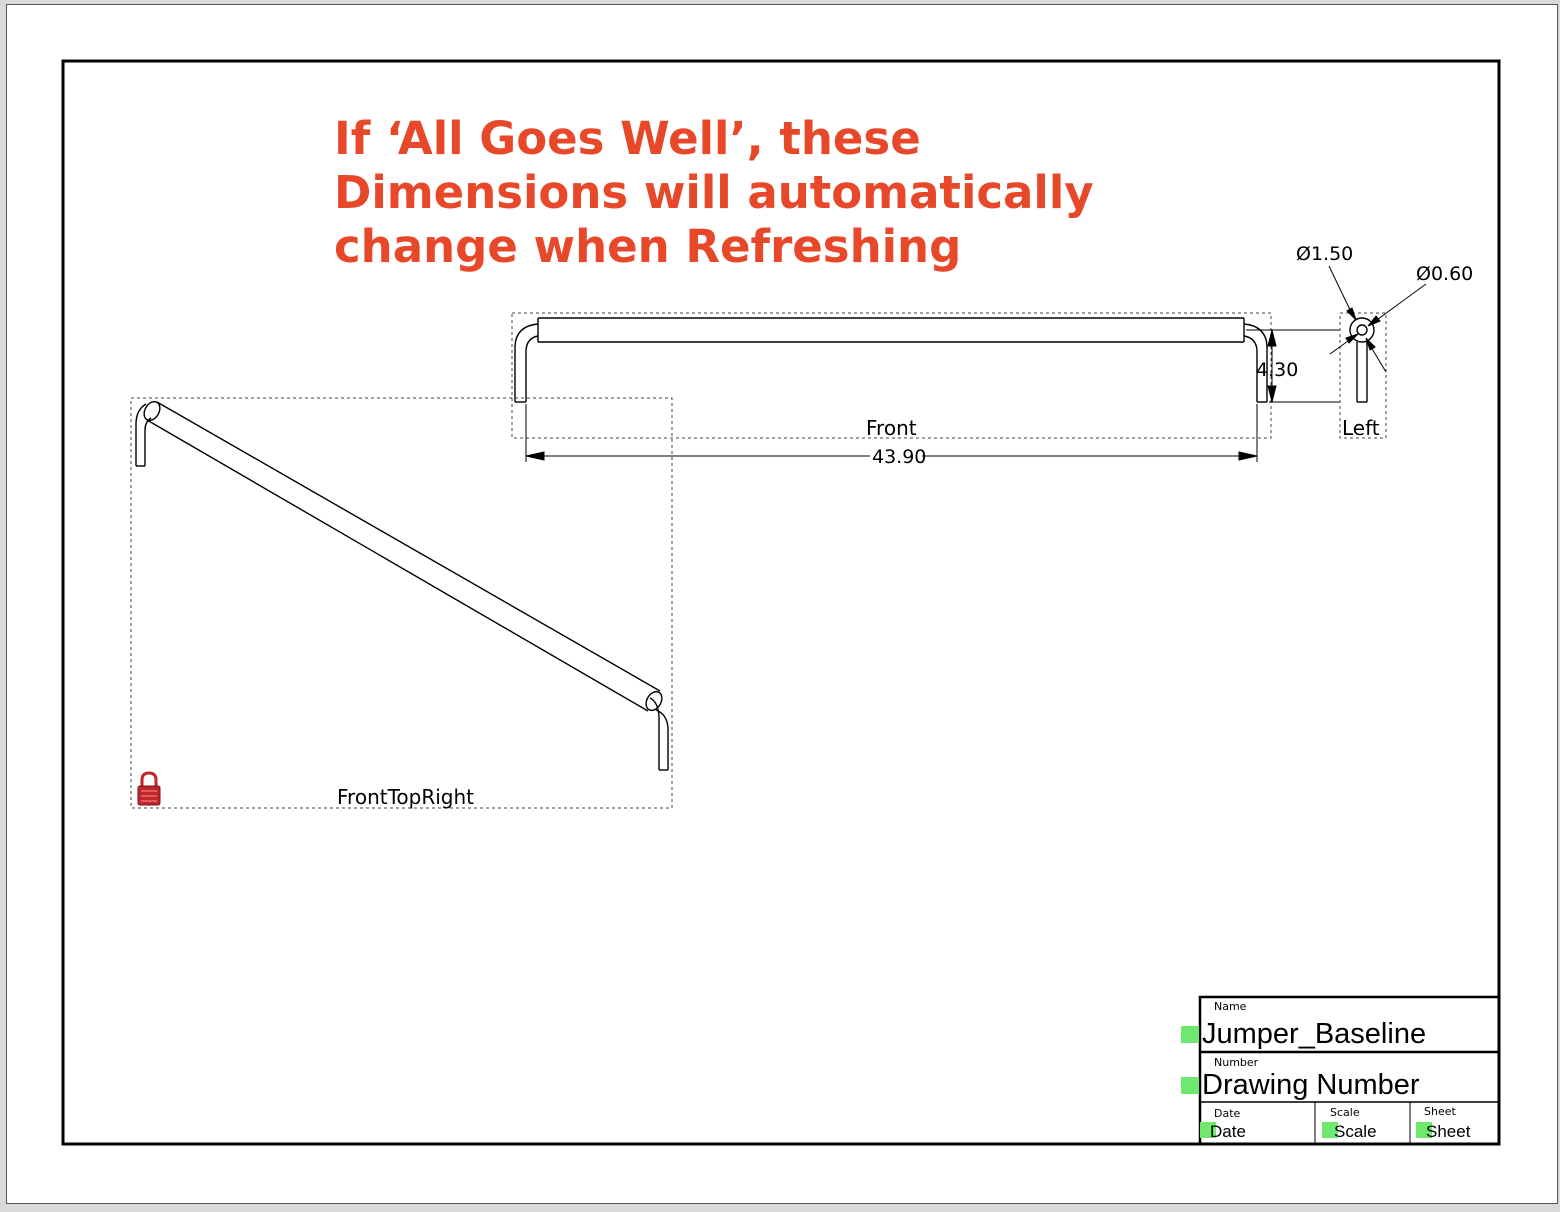 The image size is (1560, 1212). I want to click on scale-value: Scale, so click(1355, 1131).